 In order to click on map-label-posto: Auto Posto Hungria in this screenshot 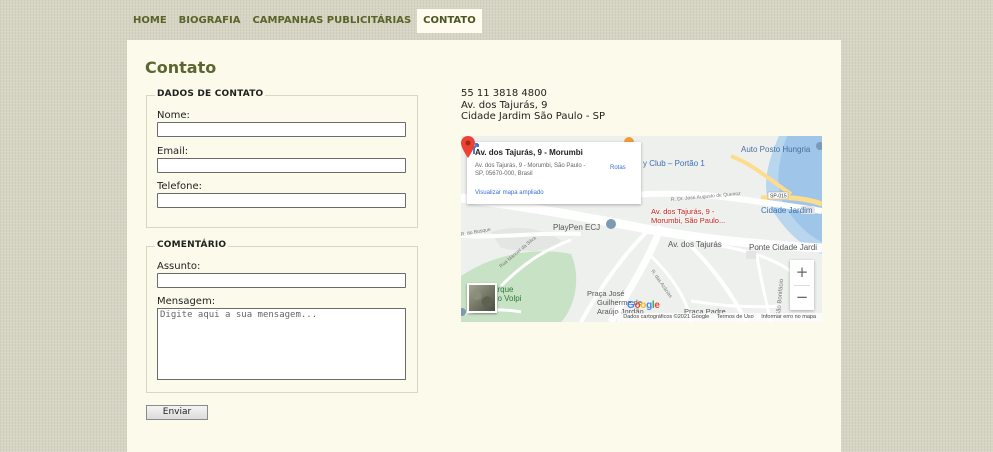, I will do `click(776, 149)`.